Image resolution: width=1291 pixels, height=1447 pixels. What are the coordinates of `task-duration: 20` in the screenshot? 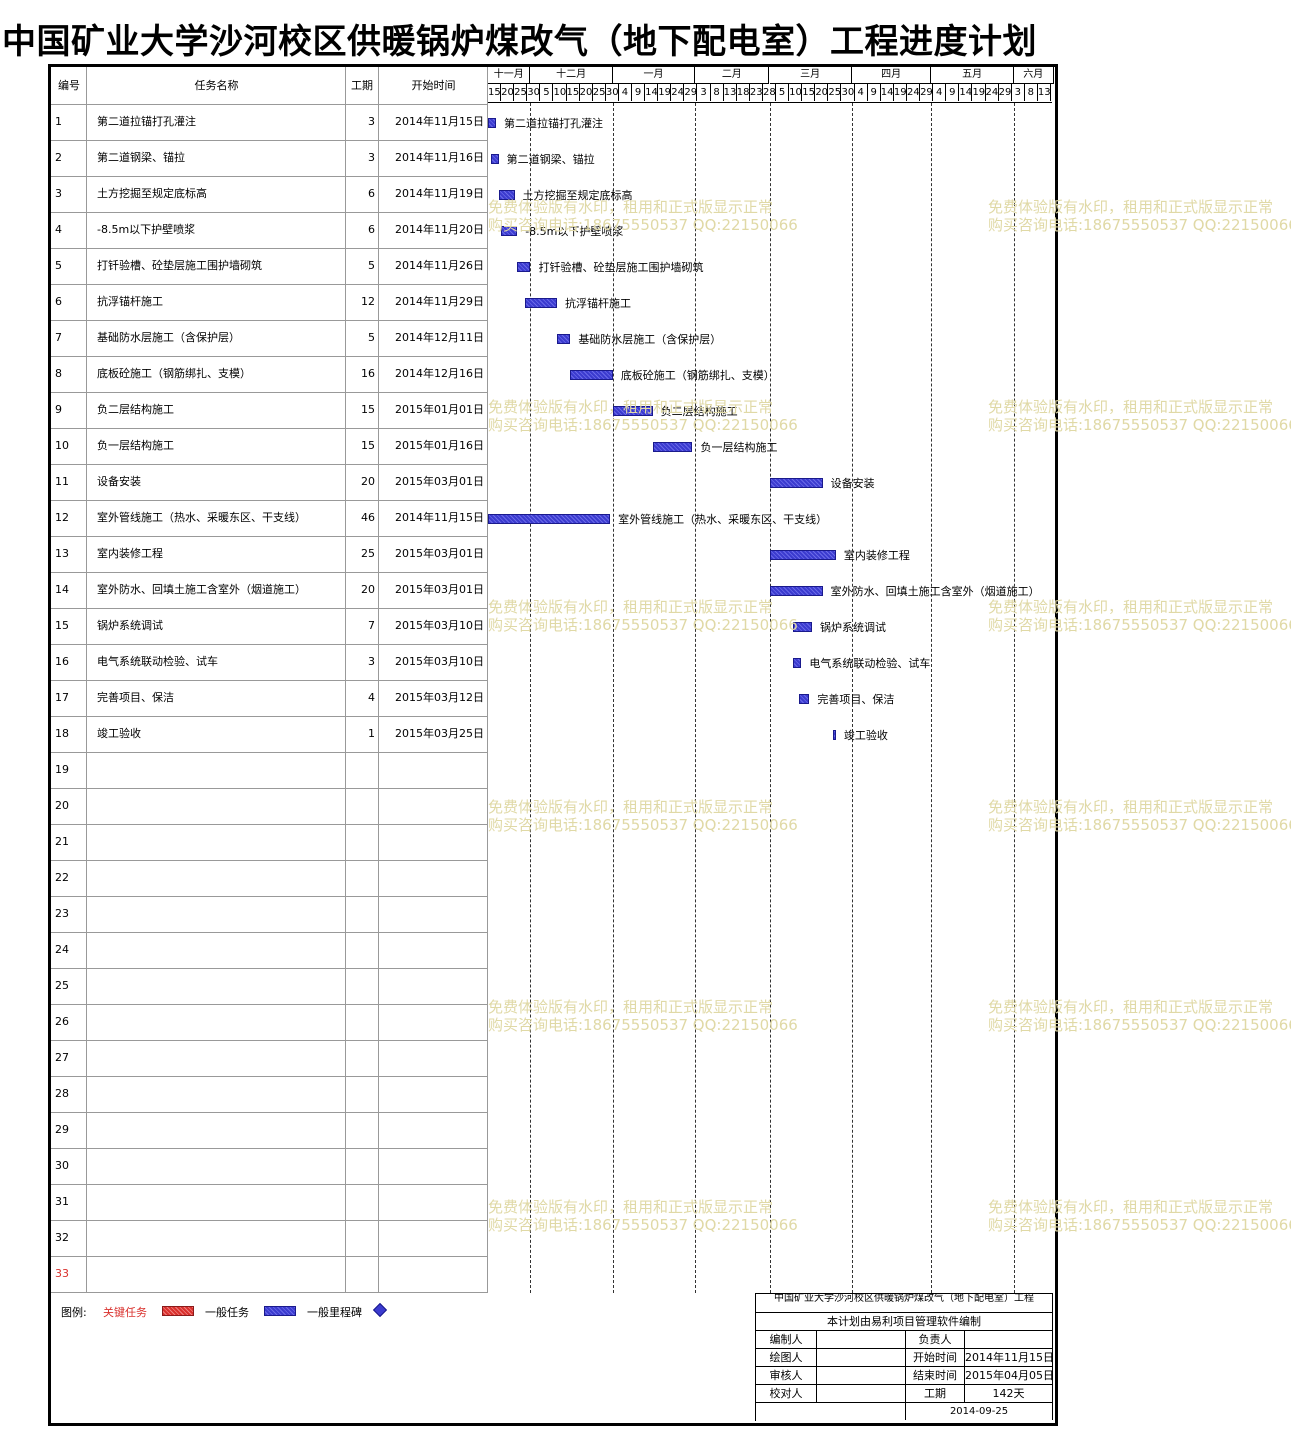 It's located at (368, 589).